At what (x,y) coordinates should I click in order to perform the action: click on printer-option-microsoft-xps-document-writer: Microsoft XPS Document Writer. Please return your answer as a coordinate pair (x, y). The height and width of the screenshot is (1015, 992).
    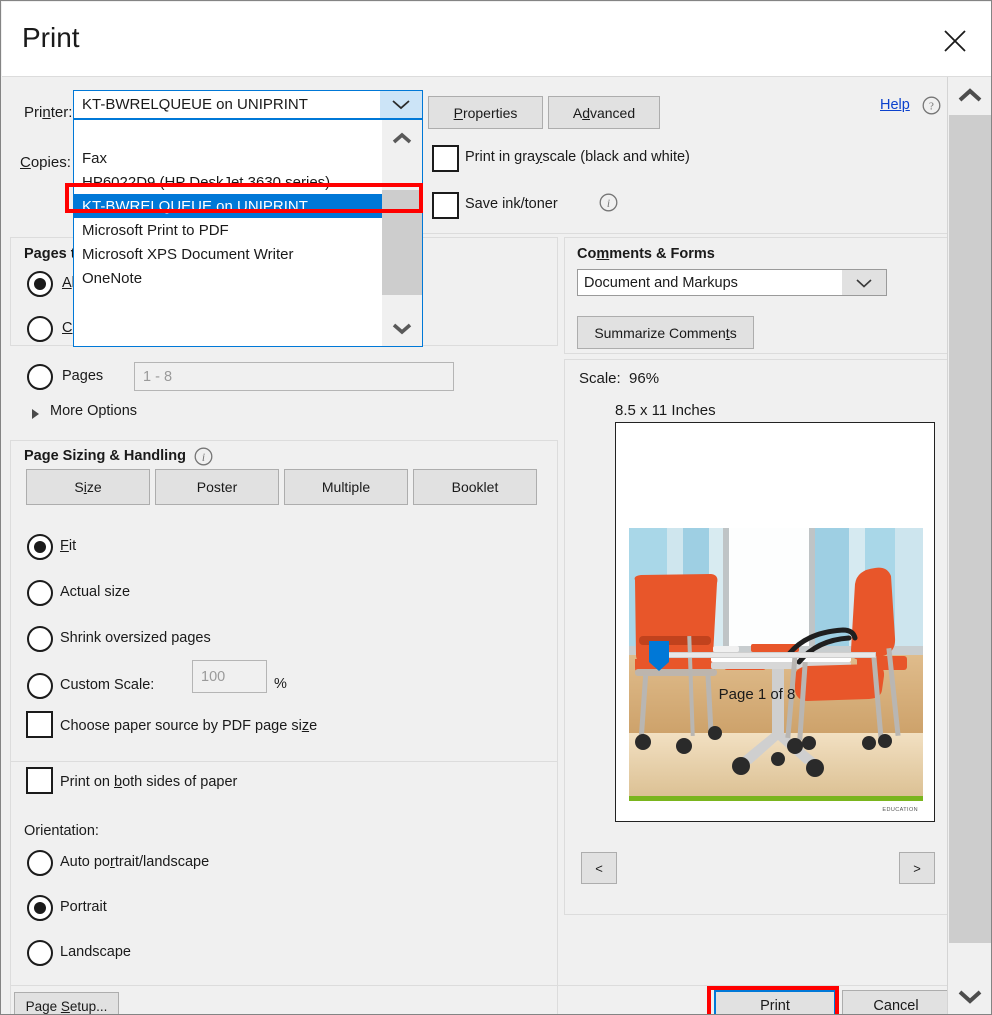
    Looking at the image, I should click on (228, 254).